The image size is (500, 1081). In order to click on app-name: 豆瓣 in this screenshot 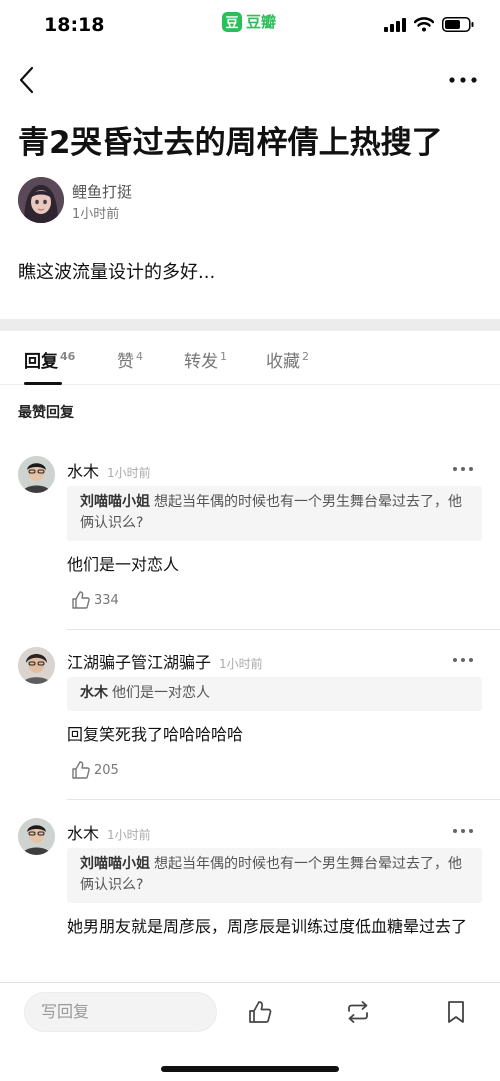, I will do `click(261, 22)`.